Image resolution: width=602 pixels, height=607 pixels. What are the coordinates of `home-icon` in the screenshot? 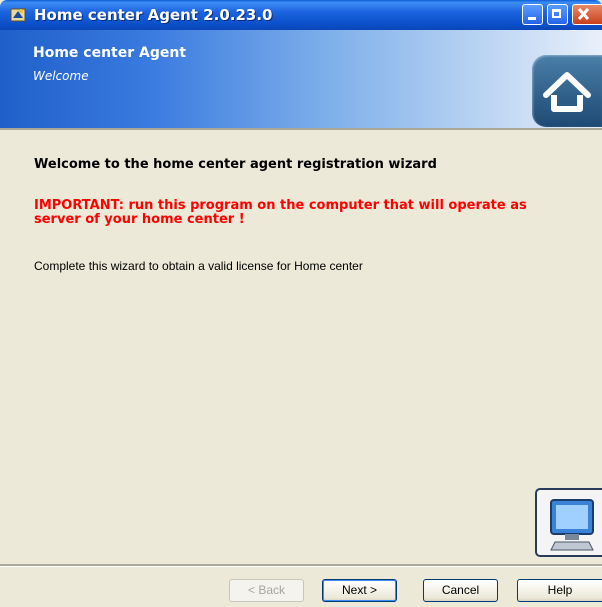 It's located at (567, 92).